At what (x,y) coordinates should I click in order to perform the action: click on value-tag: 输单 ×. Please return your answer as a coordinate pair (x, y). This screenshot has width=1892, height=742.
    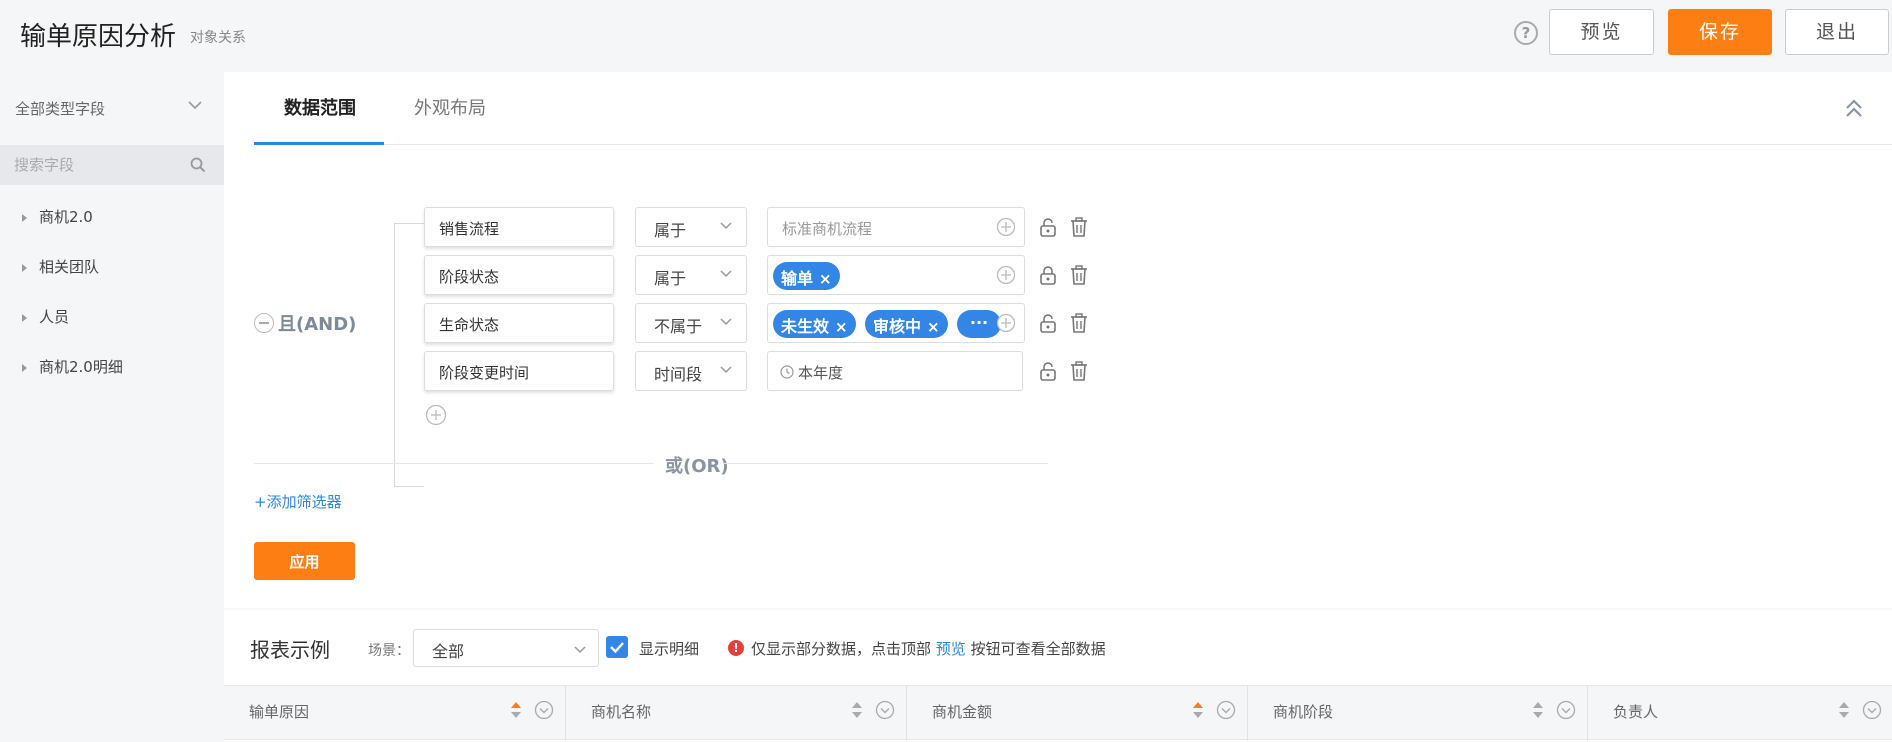
    Looking at the image, I should click on (806, 276).